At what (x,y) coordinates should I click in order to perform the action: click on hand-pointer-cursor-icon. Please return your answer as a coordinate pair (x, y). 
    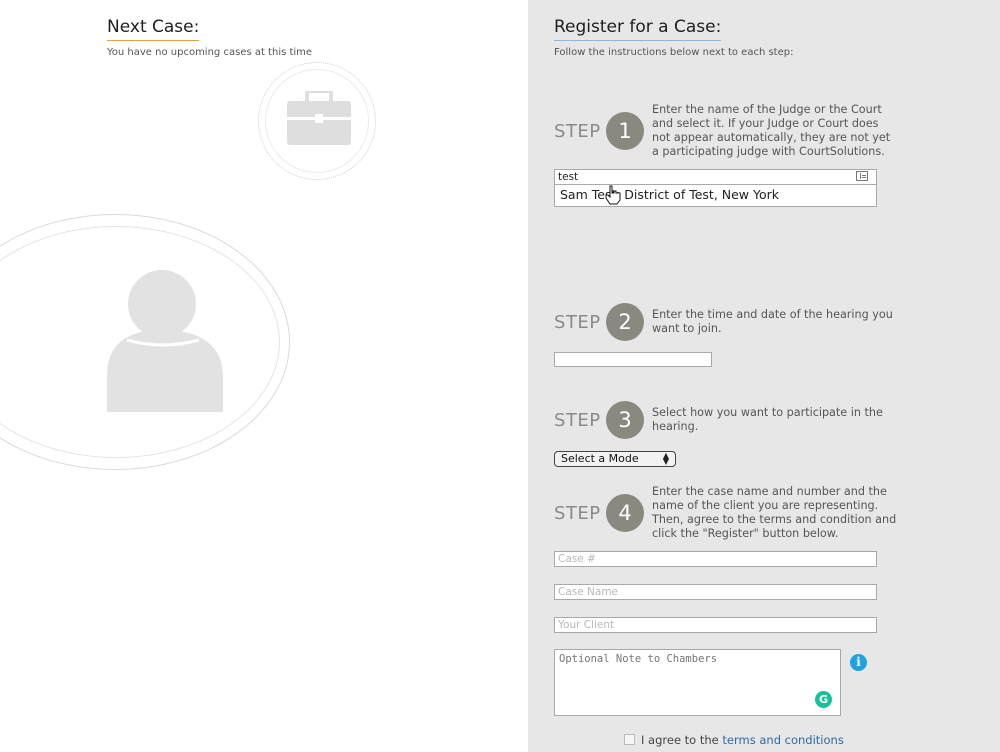
    Looking at the image, I should click on (613, 195).